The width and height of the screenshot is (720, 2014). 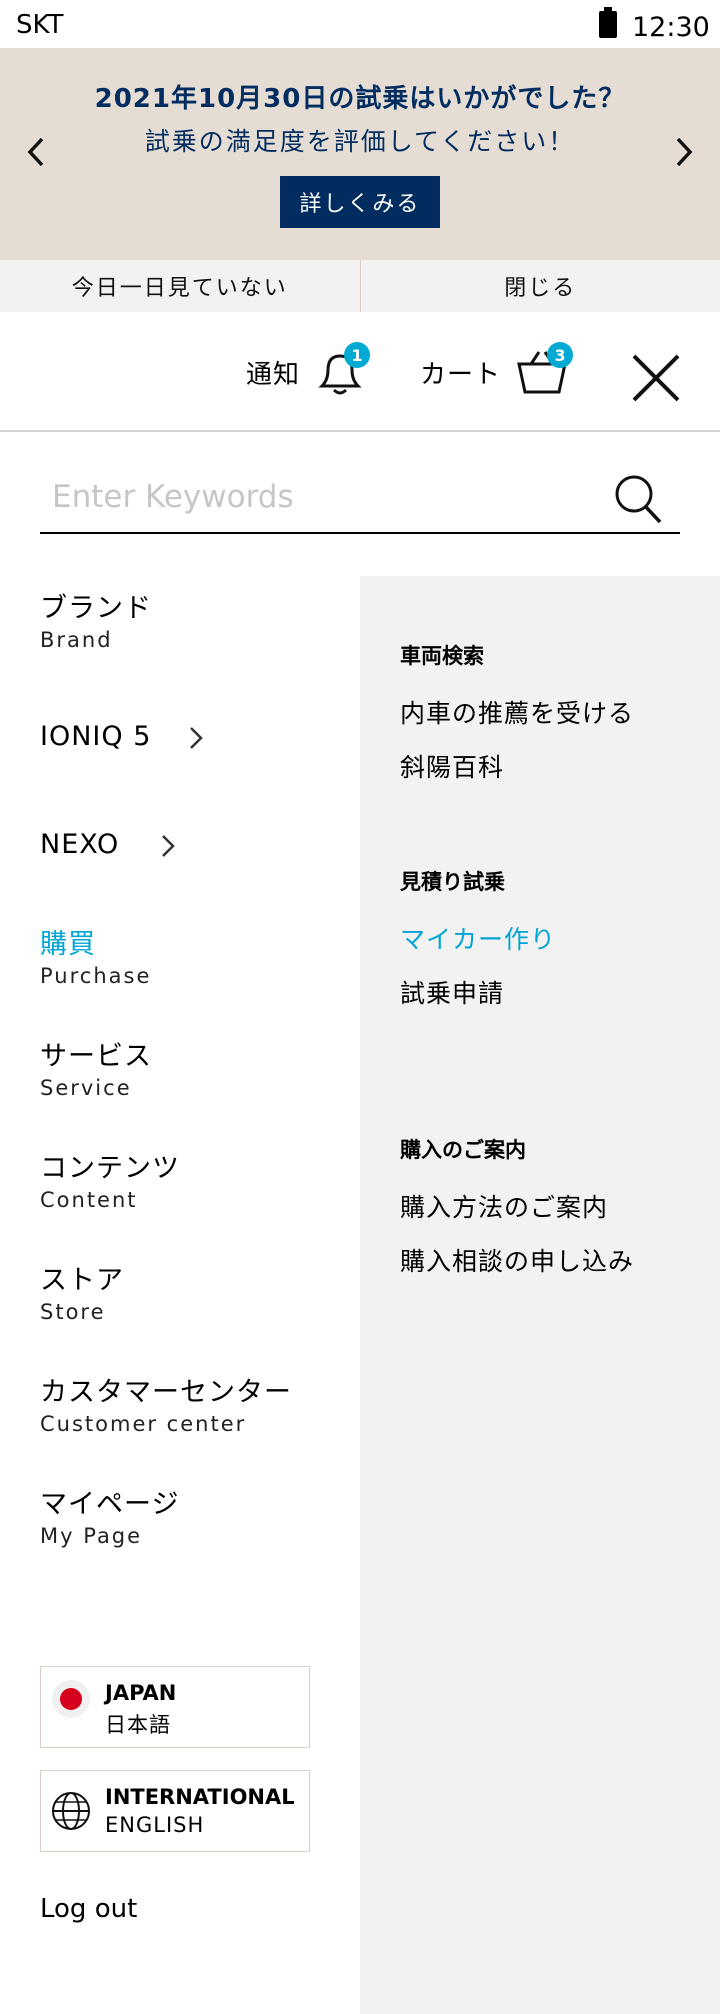 I want to click on nav-item-ioniq5: IONIQ 5, so click(x=200, y=737).